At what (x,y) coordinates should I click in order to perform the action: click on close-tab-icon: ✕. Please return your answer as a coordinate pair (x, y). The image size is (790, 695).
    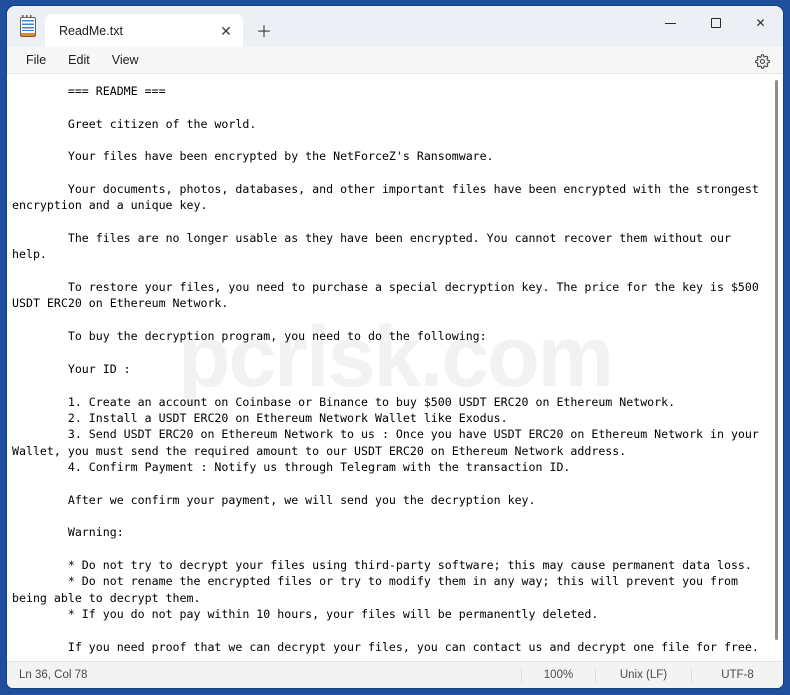
    Looking at the image, I should click on (226, 31).